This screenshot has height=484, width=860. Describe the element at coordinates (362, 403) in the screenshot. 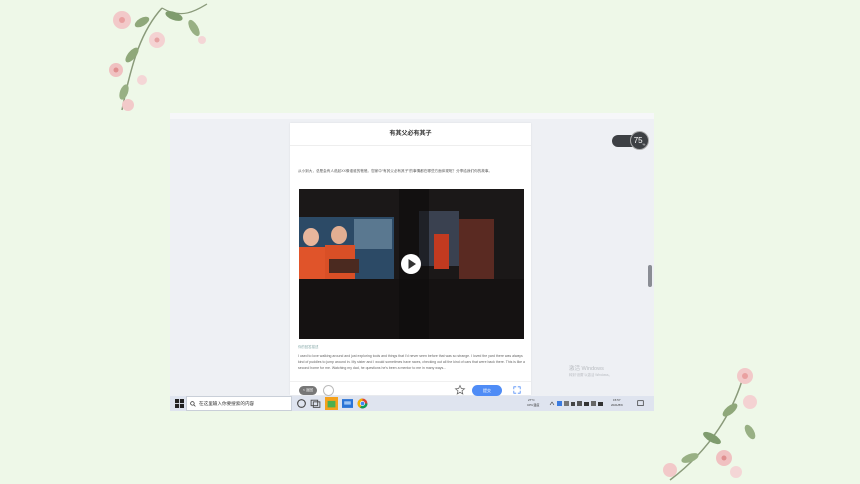

I see `chrome-icon` at that location.